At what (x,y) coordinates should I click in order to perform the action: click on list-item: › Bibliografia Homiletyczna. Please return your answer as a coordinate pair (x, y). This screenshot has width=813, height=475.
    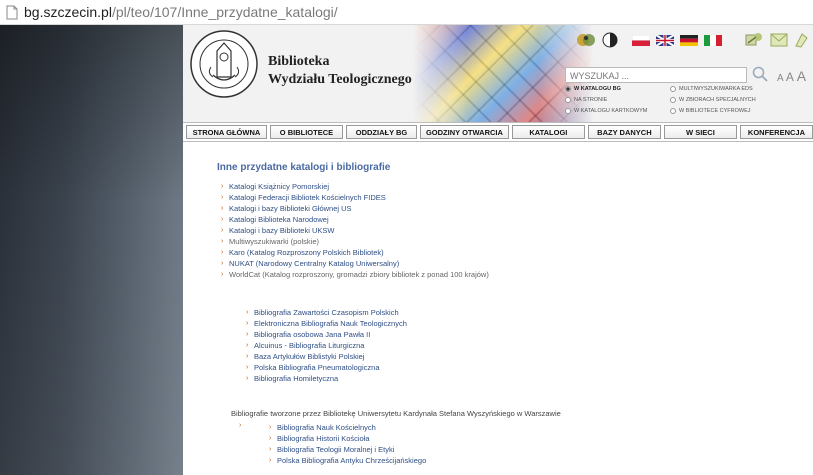
    Looking at the image, I should click on (519, 378).